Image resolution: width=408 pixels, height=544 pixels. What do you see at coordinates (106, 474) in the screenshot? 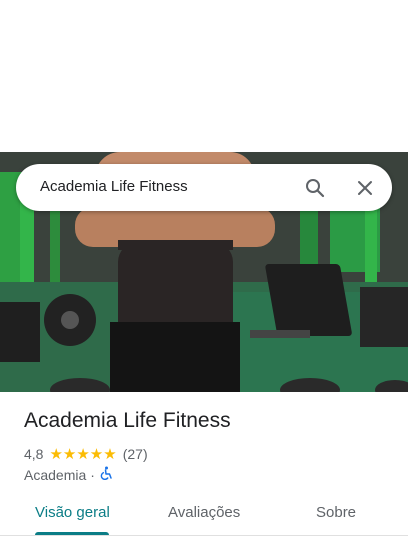
I see `wheelchair-icon` at bounding box center [106, 474].